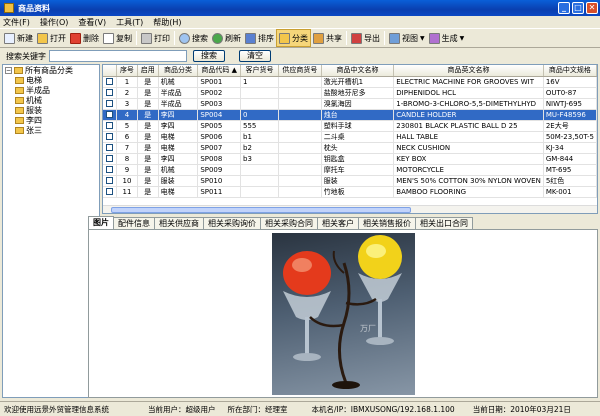 The width and height of the screenshot is (600, 416). What do you see at coordinates (350, 93) in the screenshot?
I see `table-row: 2 是半成品 SP002 盐酸地芬尼多 DIPHENIDOL HCL OUT0-87` at bounding box center [350, 93].